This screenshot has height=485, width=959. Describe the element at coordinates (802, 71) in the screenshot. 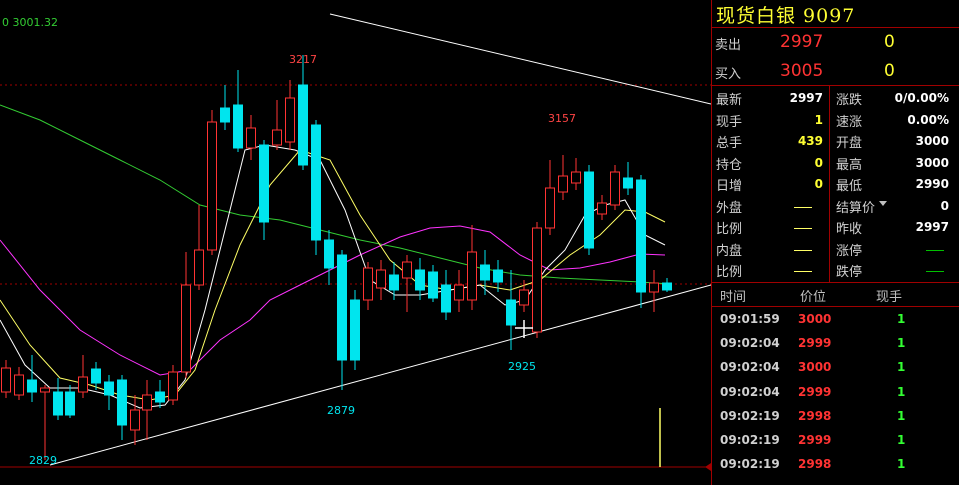

I see `buy-price: 3005` at that location.